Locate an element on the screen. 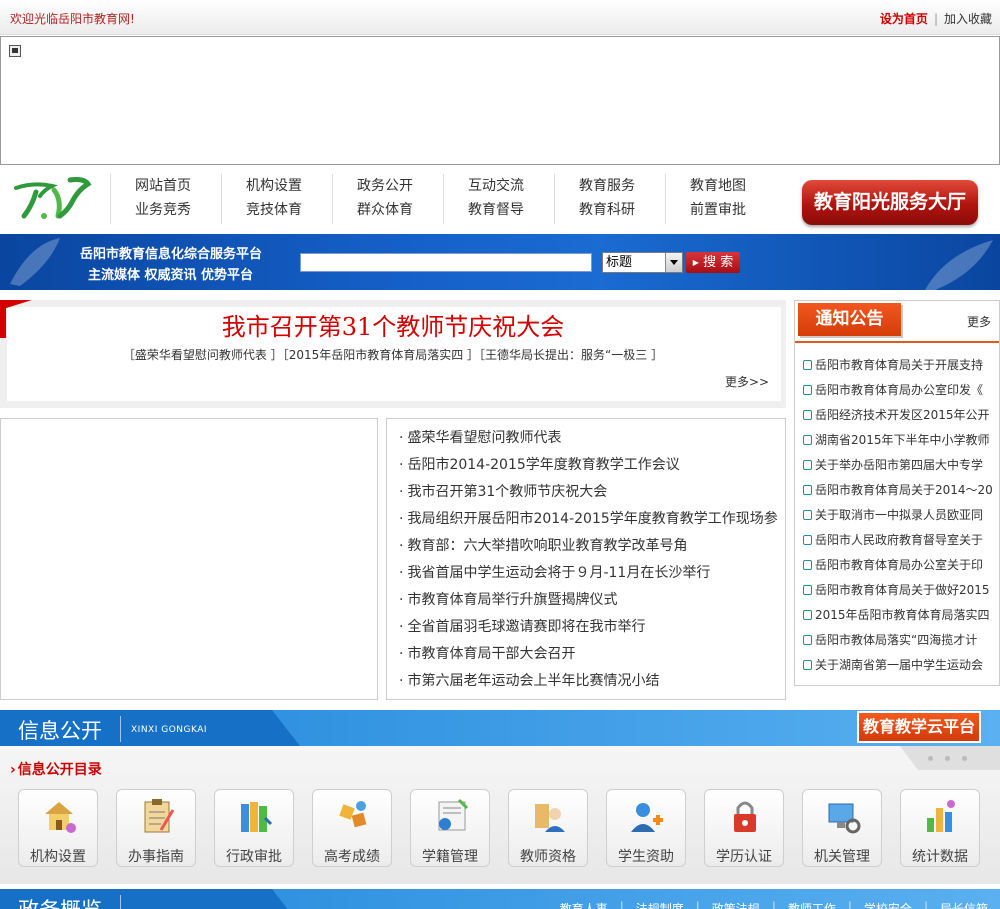  tile-statistics: 统计数据 is located at coordinates (940, 828).